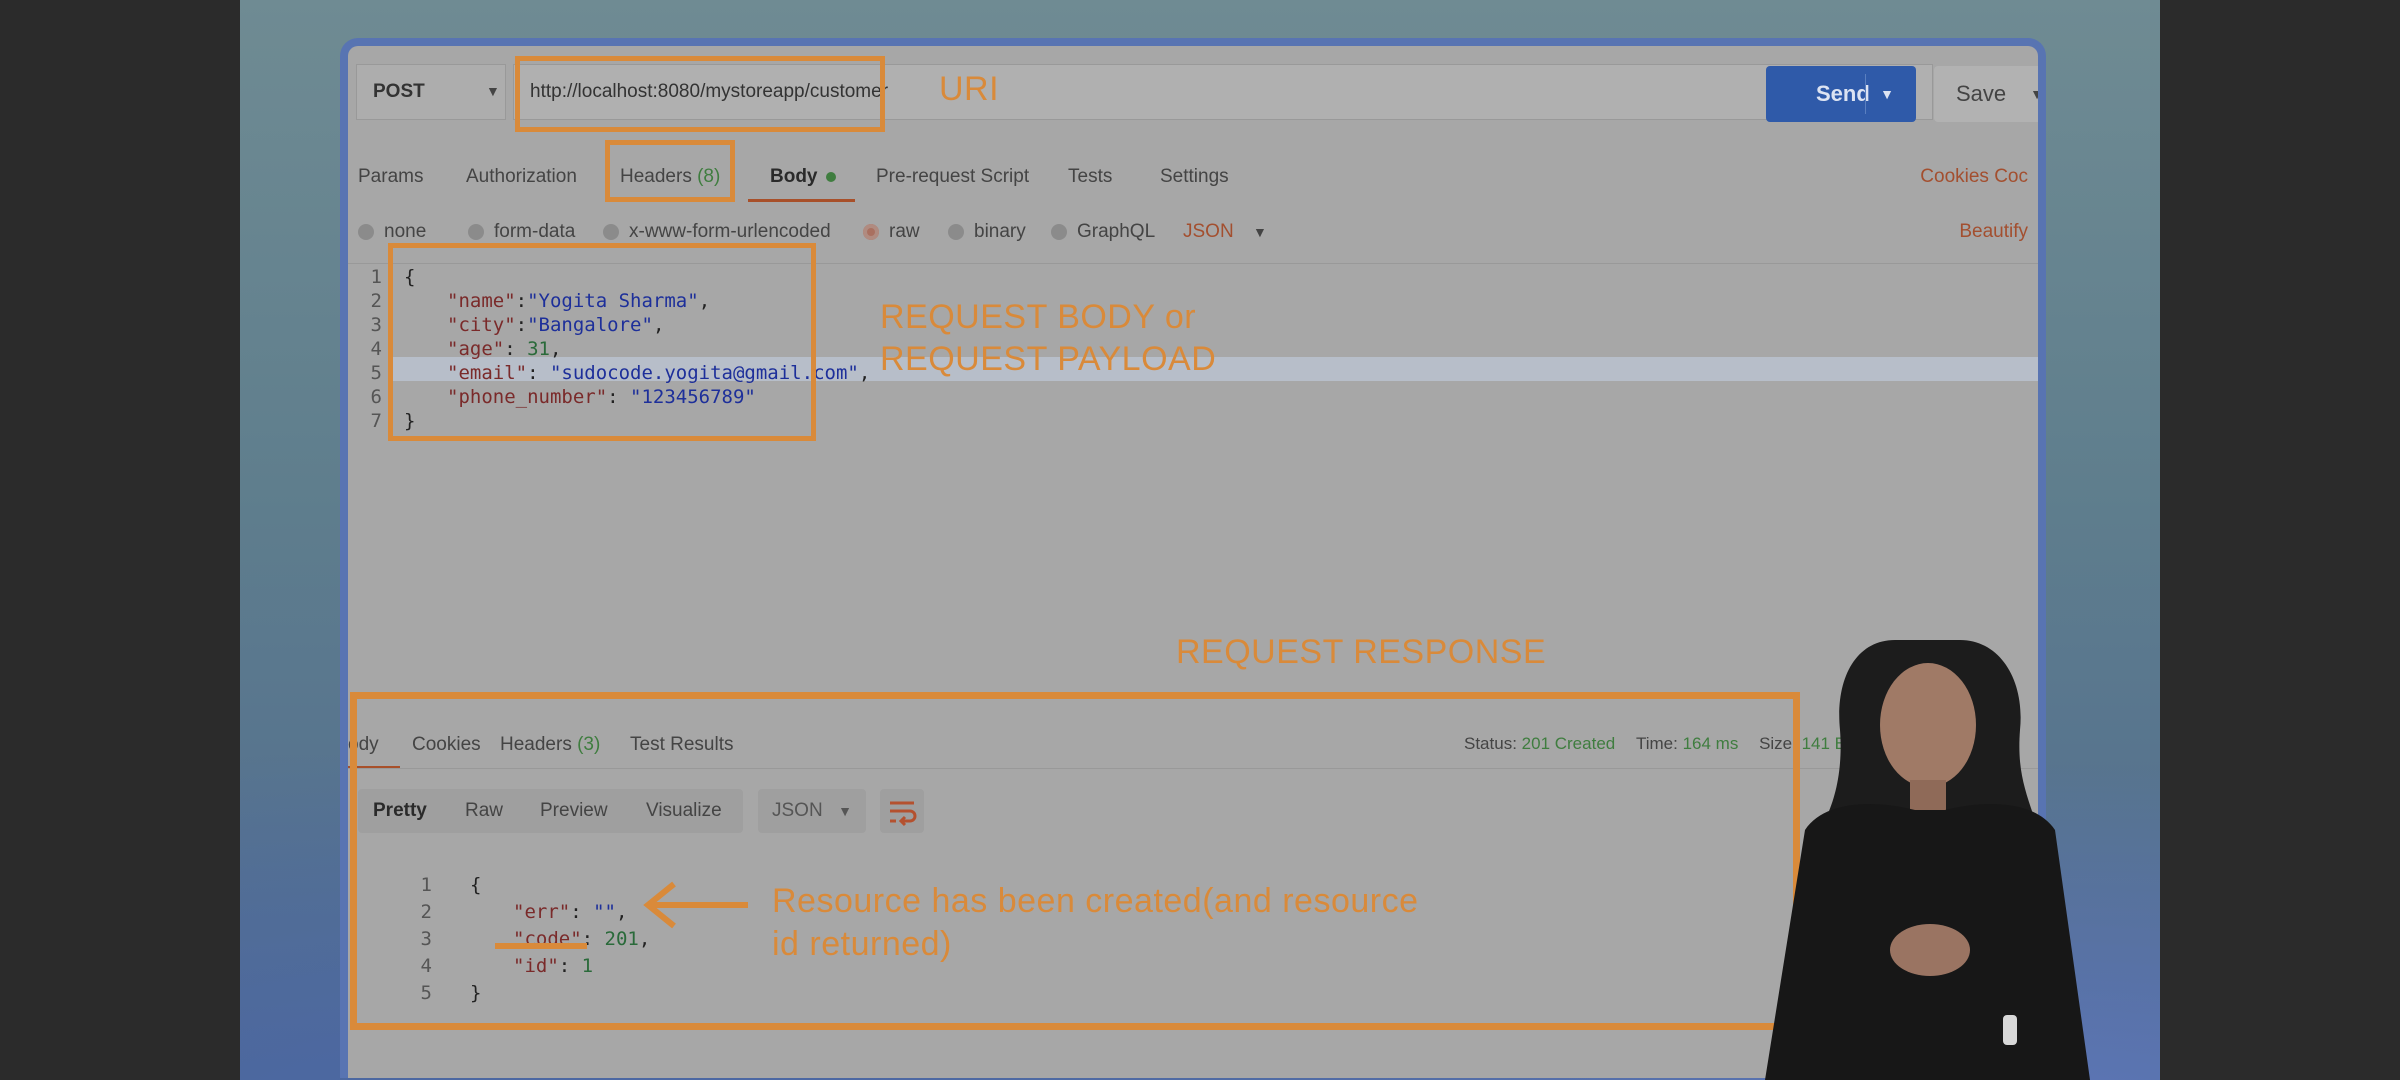  I want to click on annotation-request-payload: REQUEST PAYLOAD, so click(1048, 359).